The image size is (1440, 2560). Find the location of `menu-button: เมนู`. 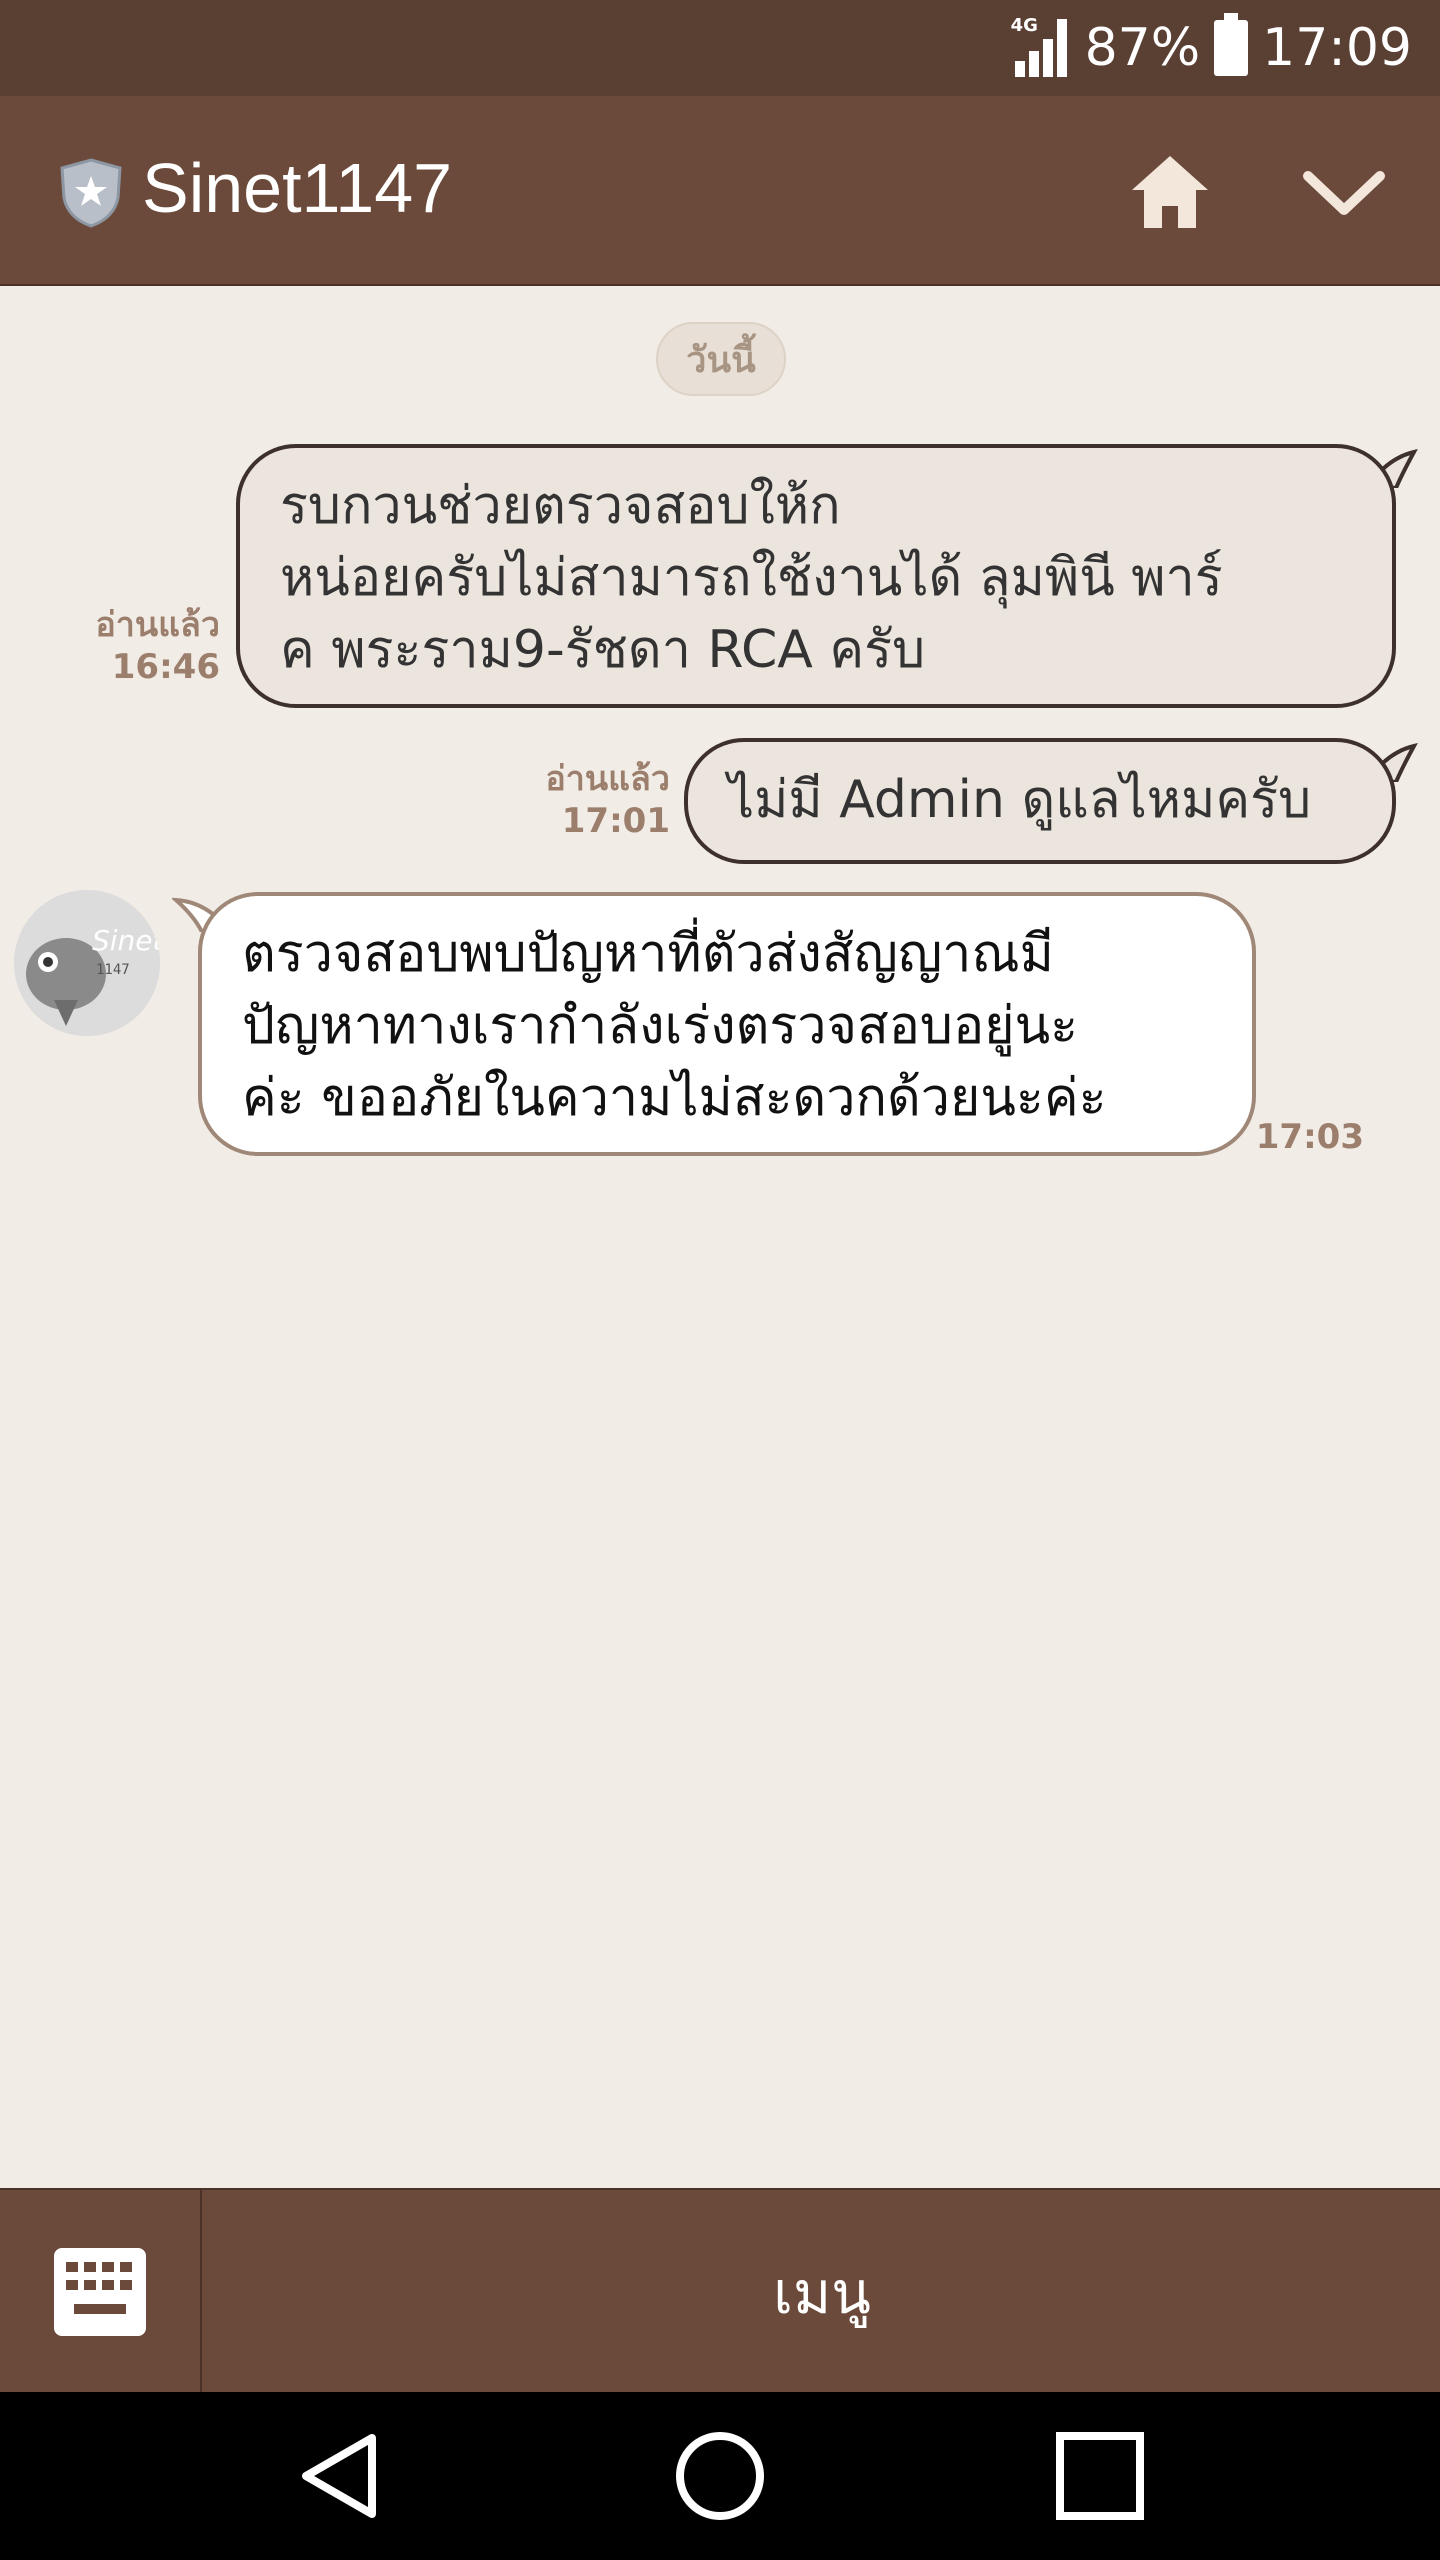

menu-button: เมนู is located at coordinates (822, 2292).